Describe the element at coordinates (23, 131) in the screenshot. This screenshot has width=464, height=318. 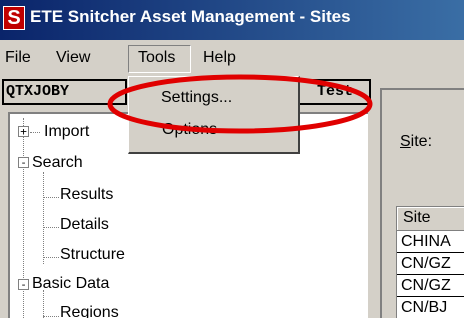
I see `plus-box-icon: +` at that location.